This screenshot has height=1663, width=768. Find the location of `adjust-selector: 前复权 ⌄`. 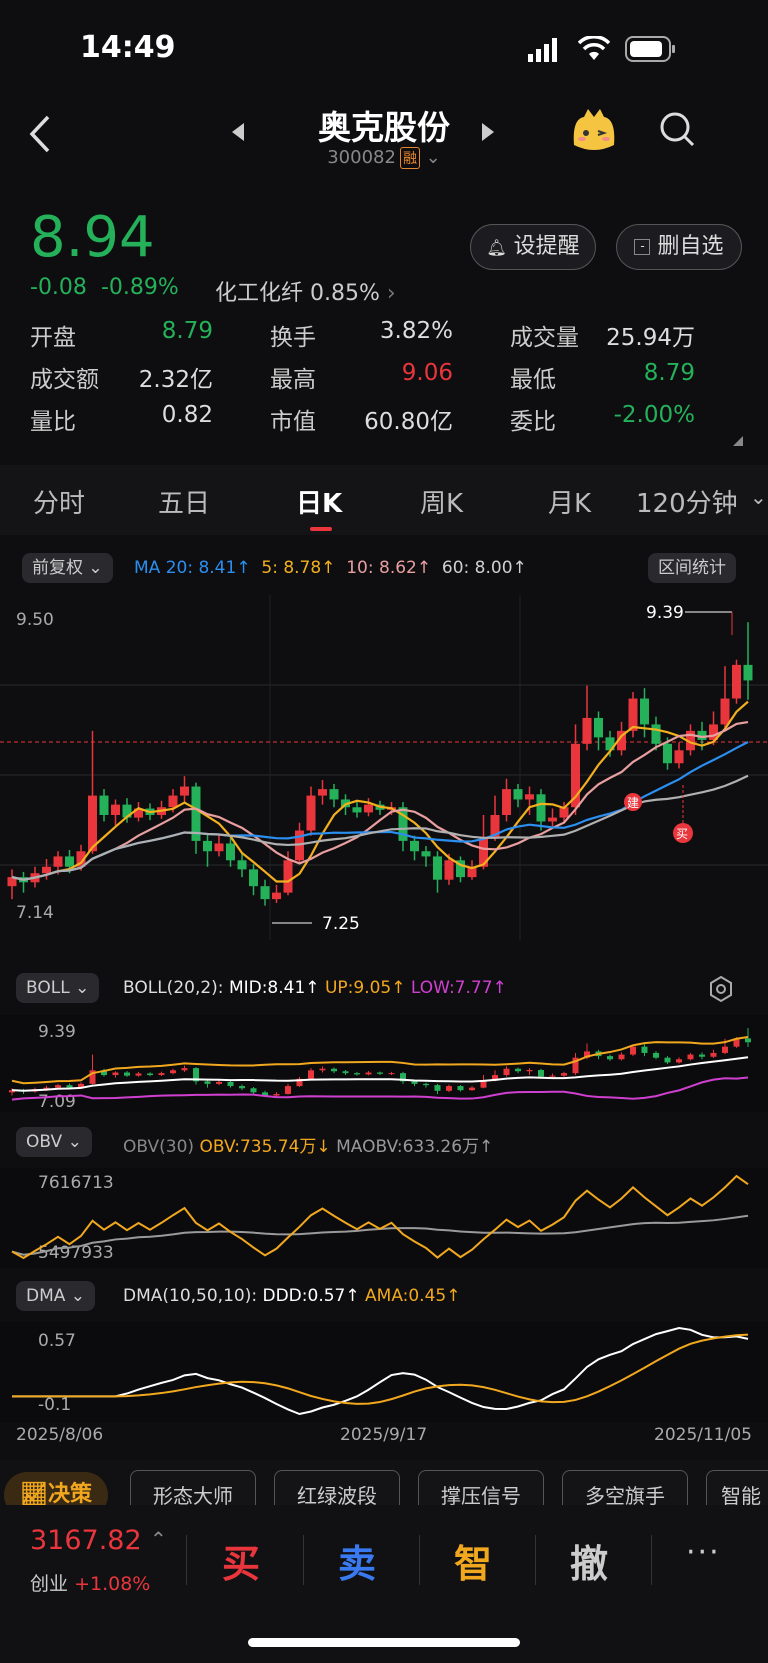

adjust-selector: 前复权 ⌄ is located at coordinates (67, 568).